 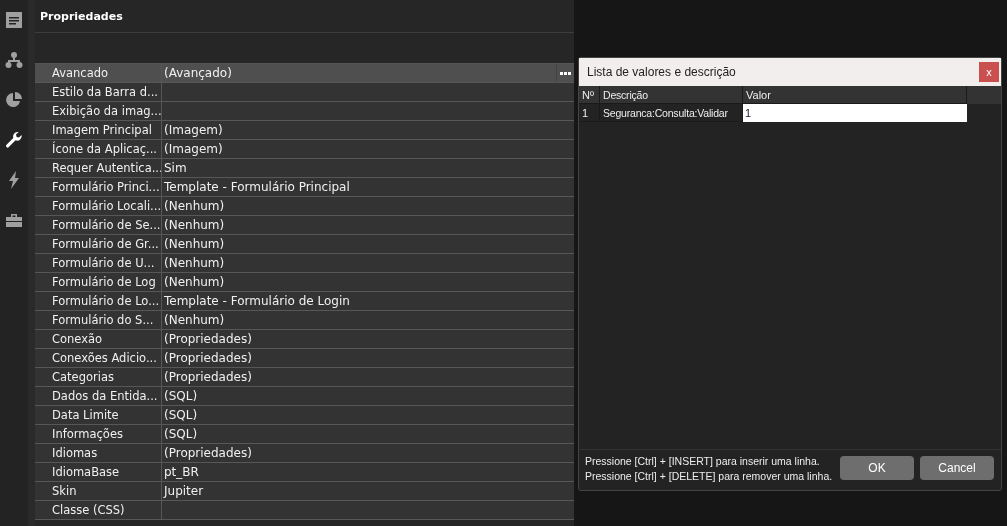 What do you see at coordinates (14, 220) in the screenshot?
I see `toolbox-icon` at bounding box center [14, 220].